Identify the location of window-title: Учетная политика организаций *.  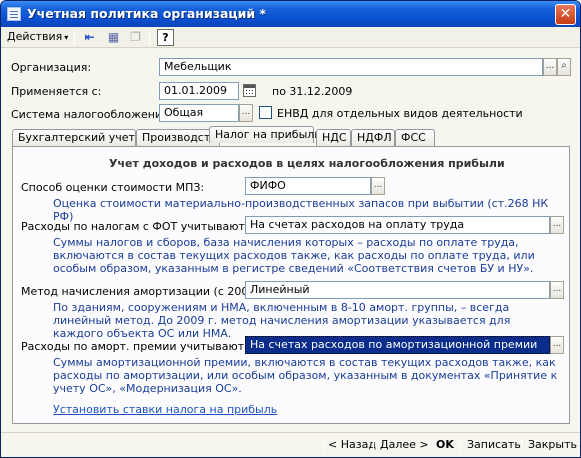
(147, 13).